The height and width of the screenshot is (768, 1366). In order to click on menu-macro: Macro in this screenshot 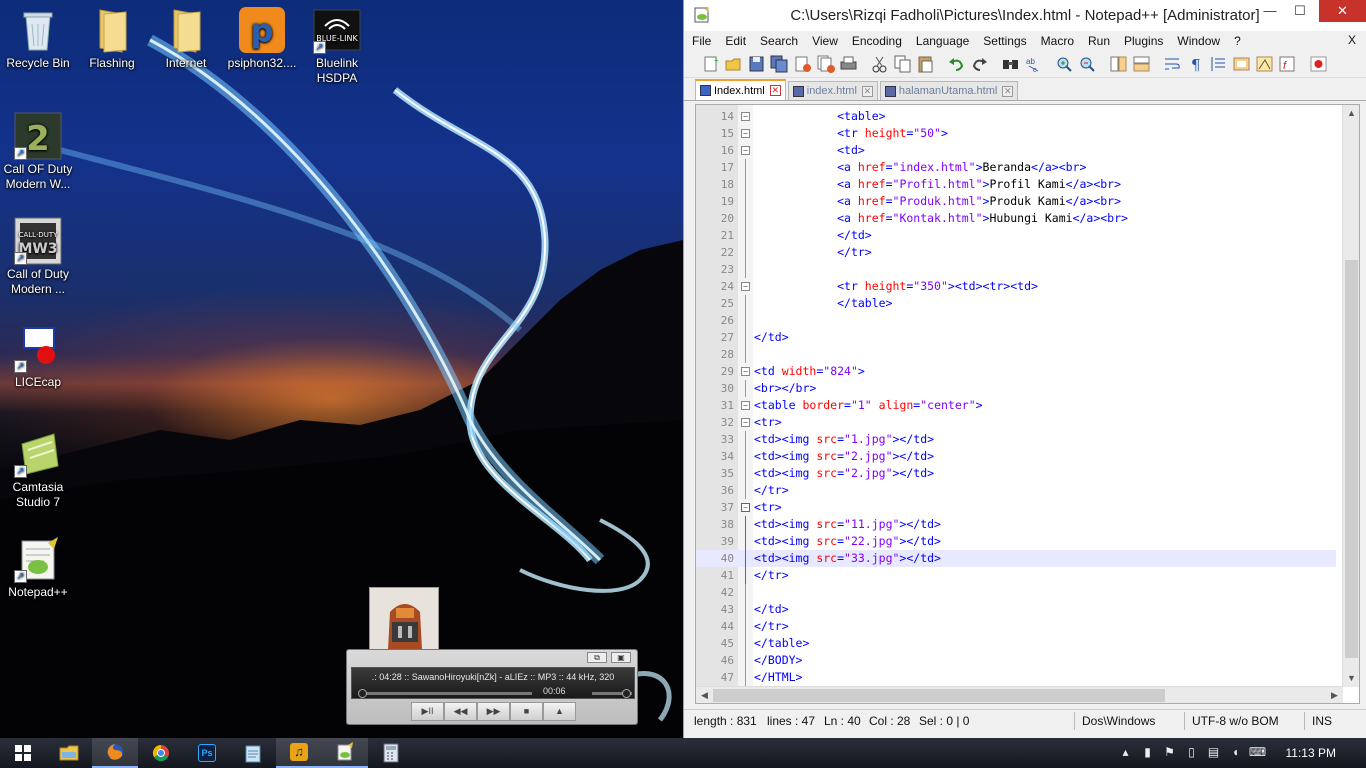, I will do `click(1056, 41)`.